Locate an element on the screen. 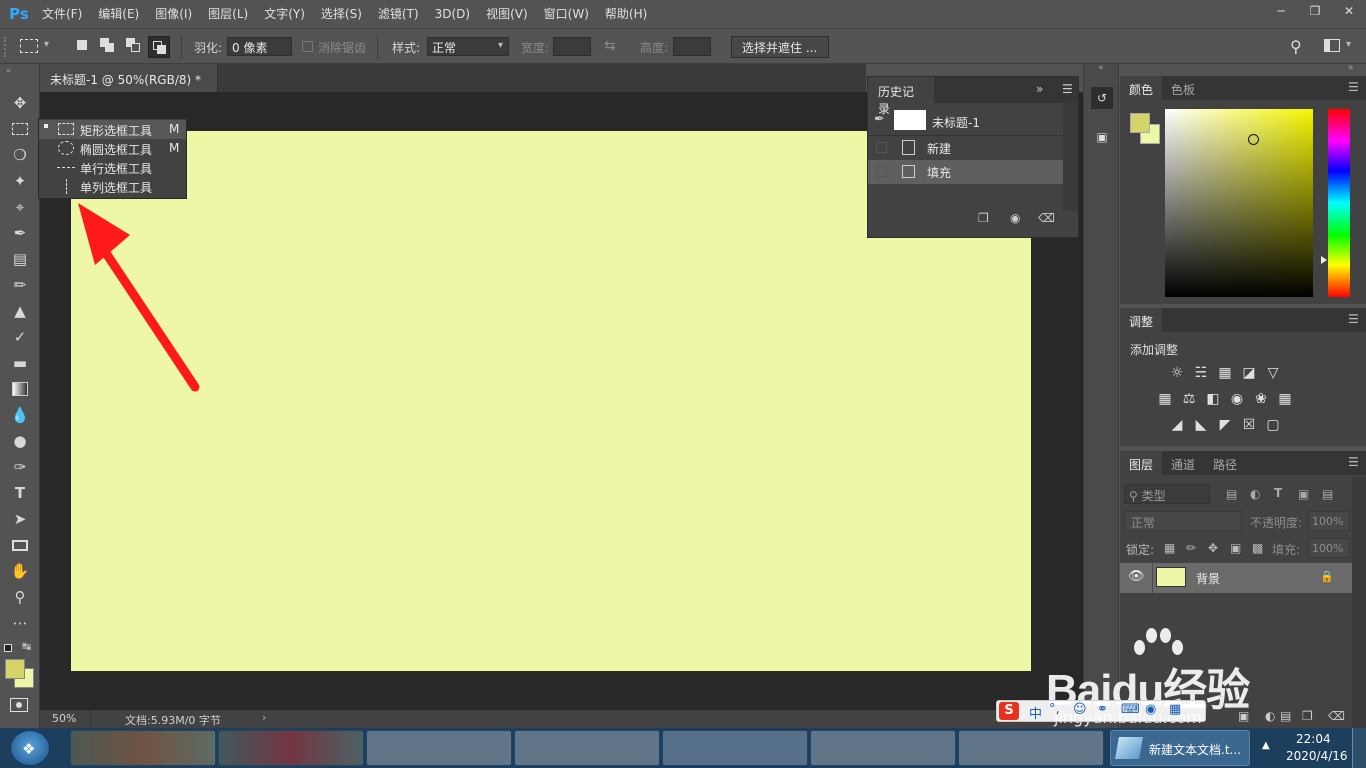  menu-window: 窗口(W) is located at coordinates (566, 14).